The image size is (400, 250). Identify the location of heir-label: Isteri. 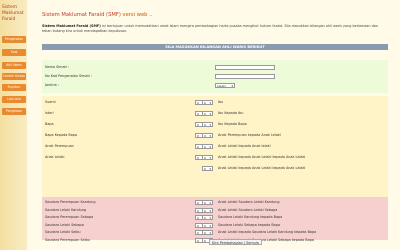
(49, 113).